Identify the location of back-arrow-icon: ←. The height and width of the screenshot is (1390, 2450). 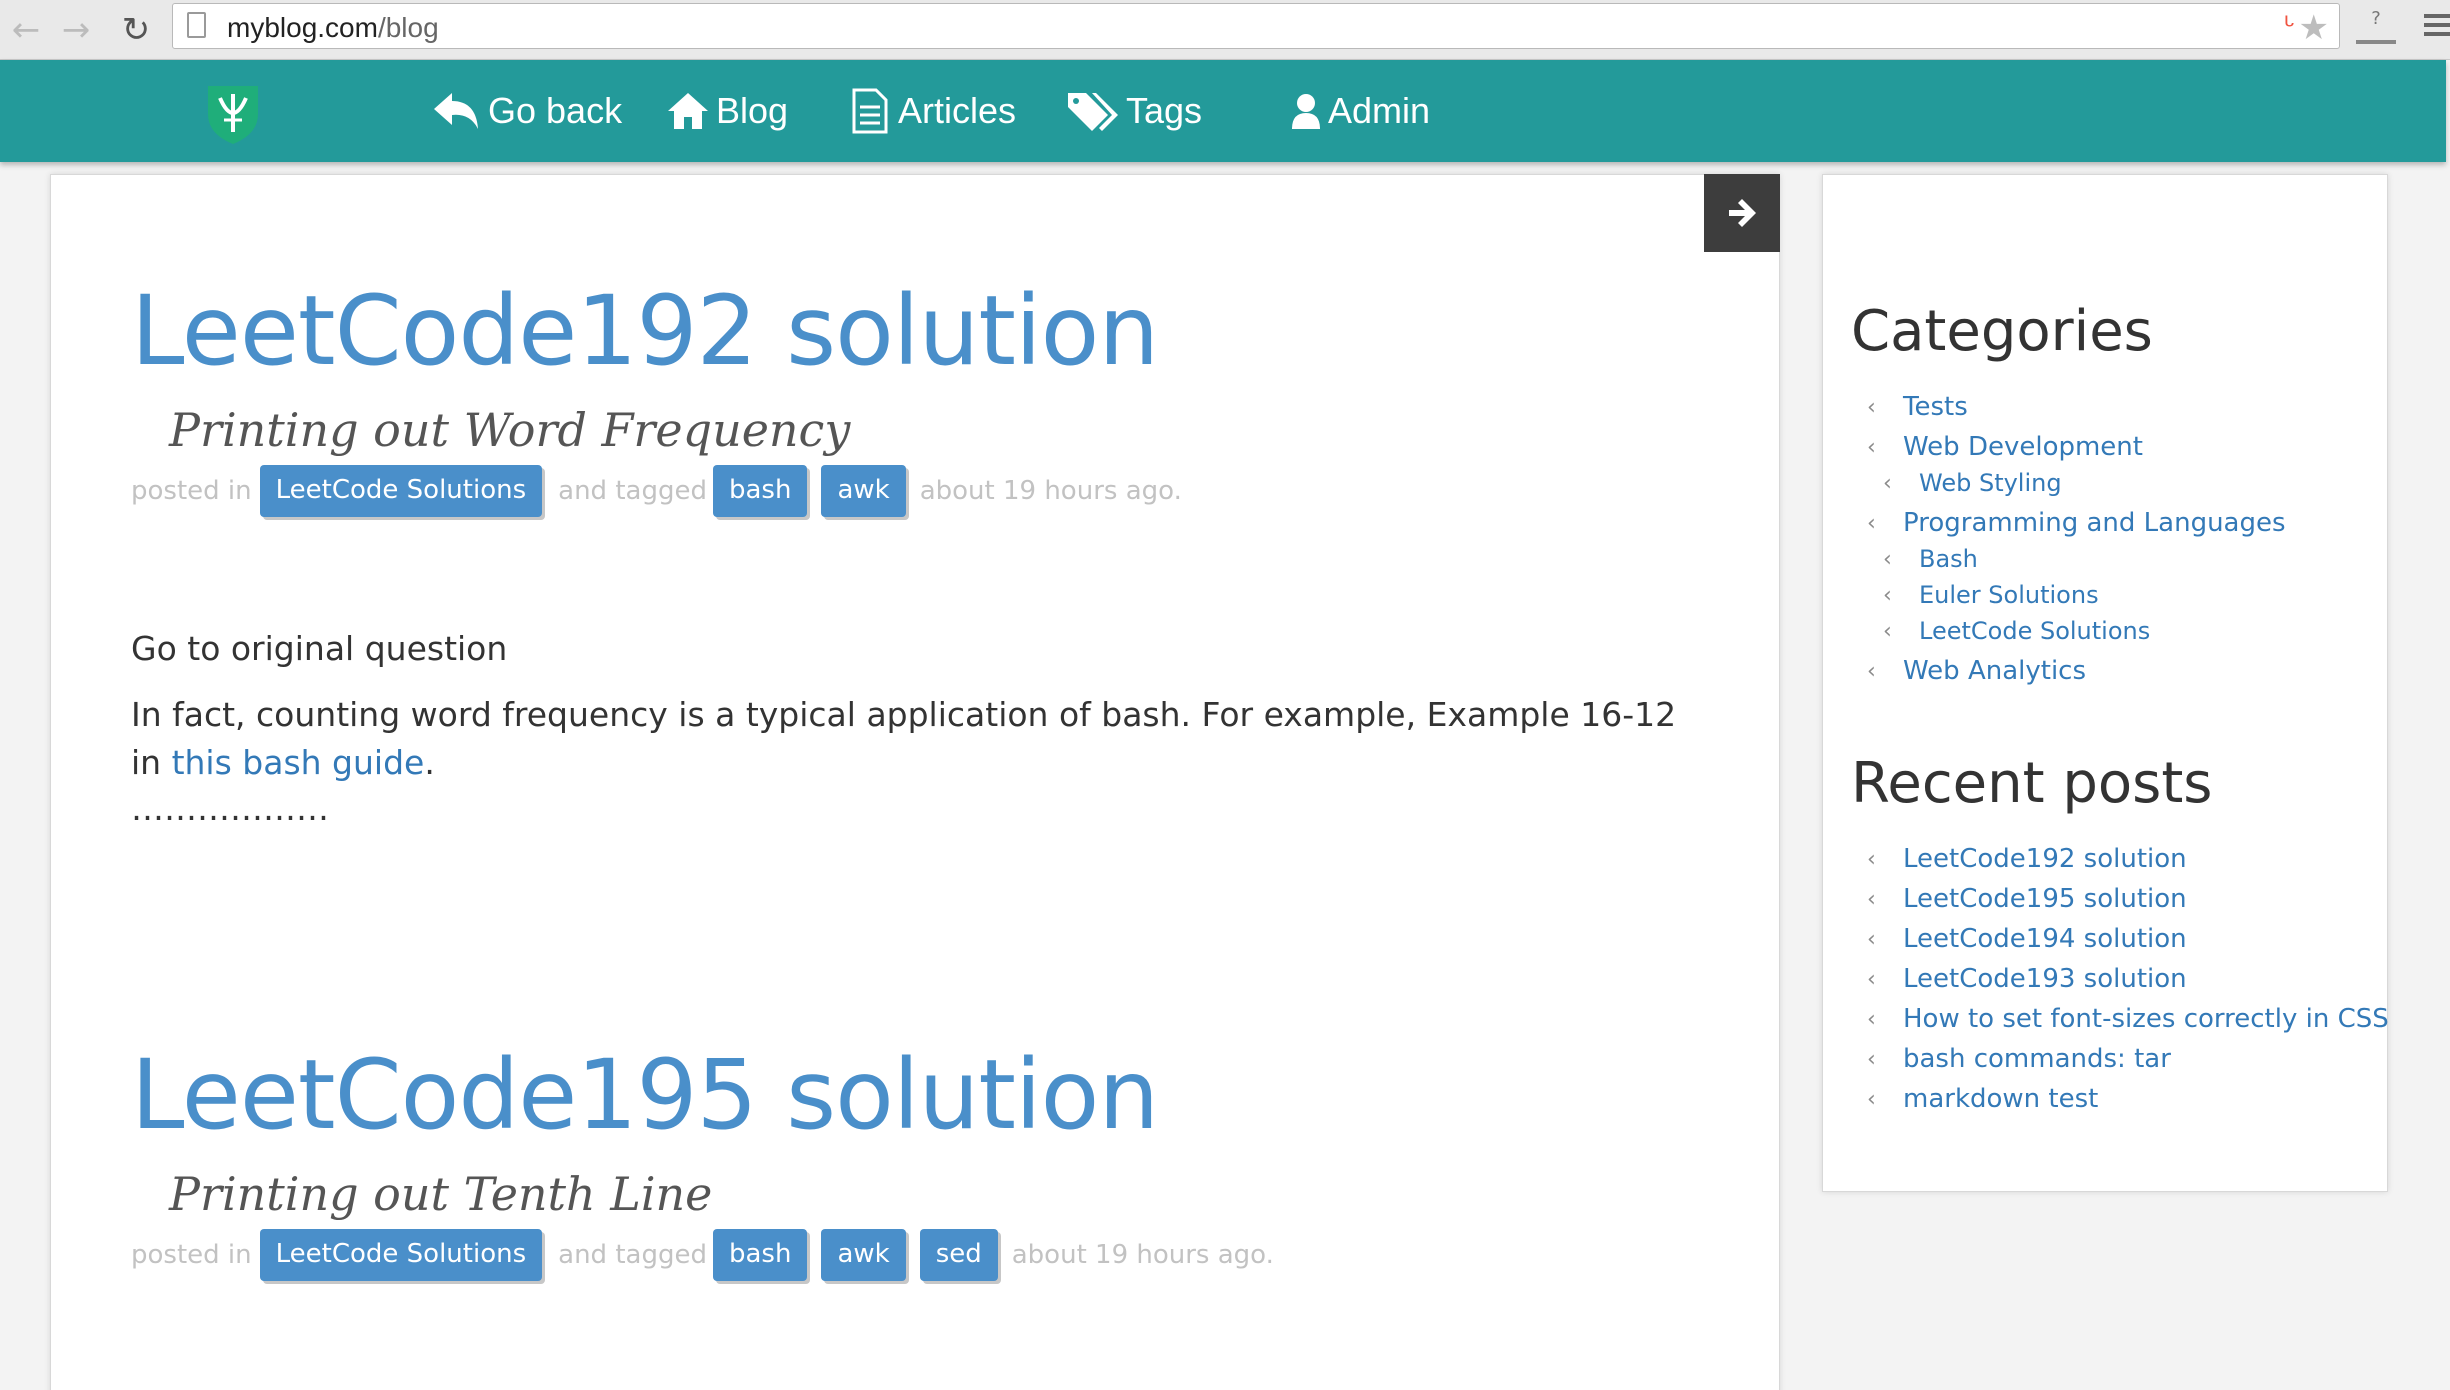
(26, 30).